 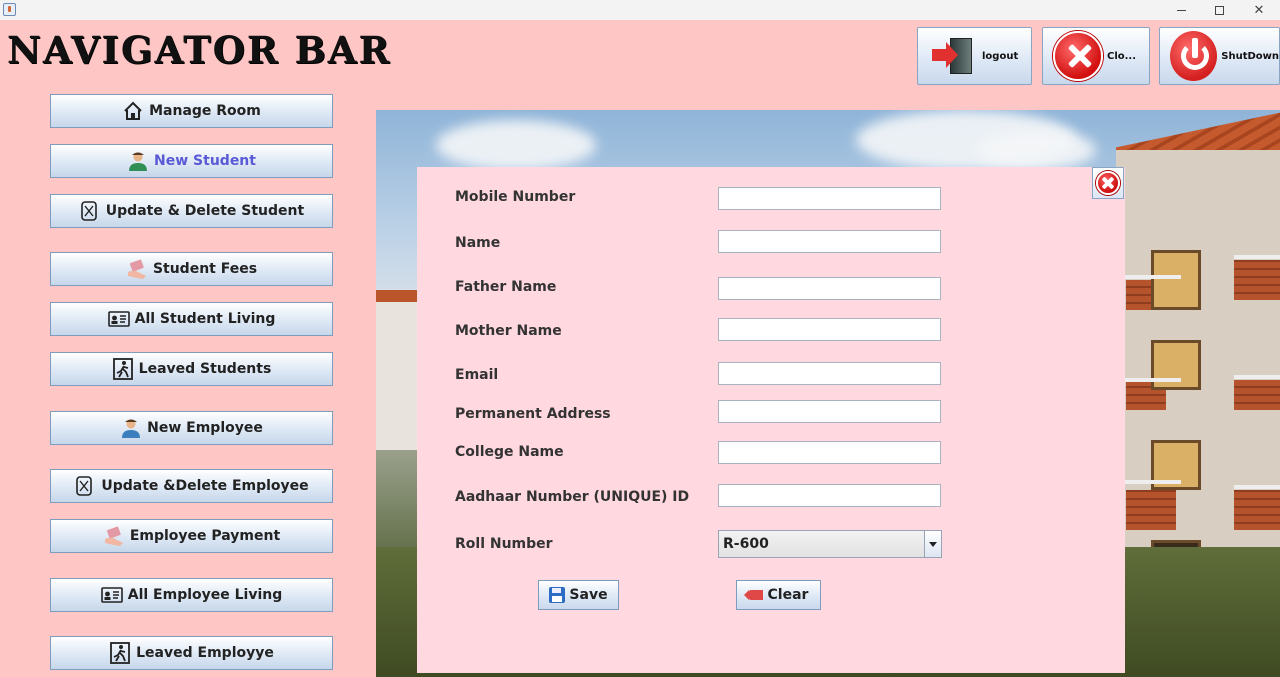 I want to click on nav-all-employee-living: All Employee Living, so click(x=191, y=595).